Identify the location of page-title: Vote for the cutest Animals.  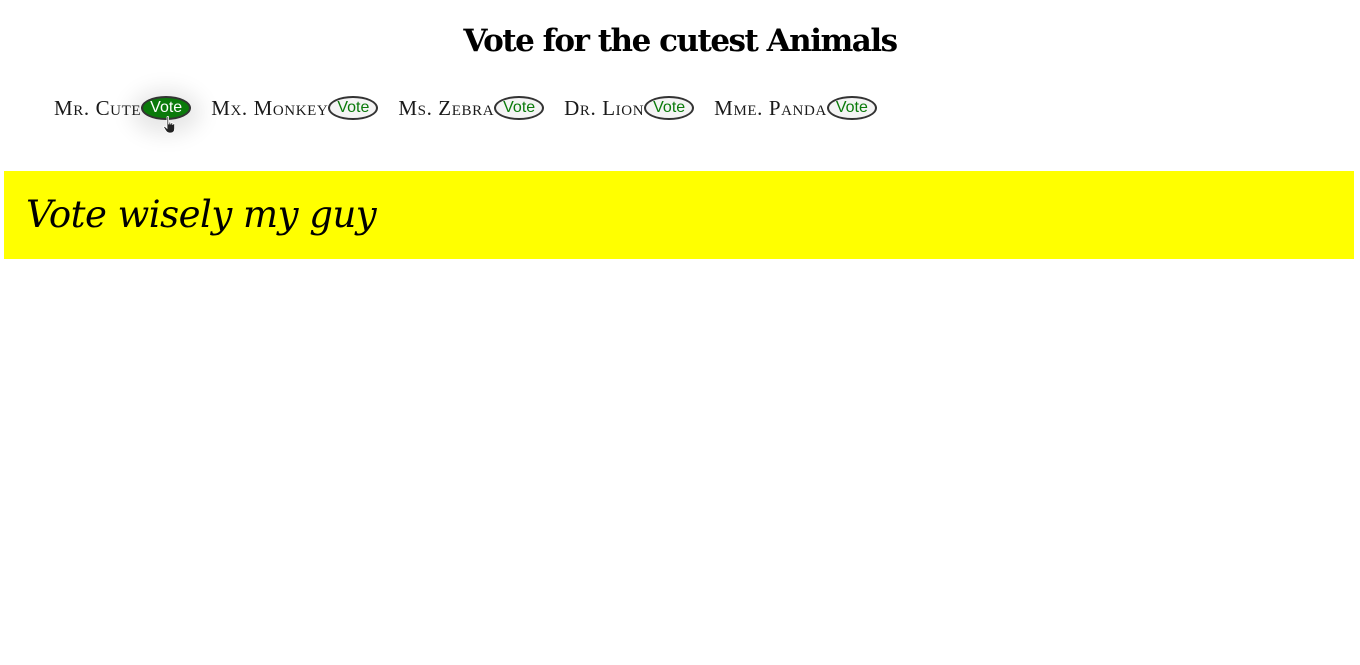
(680, 41).